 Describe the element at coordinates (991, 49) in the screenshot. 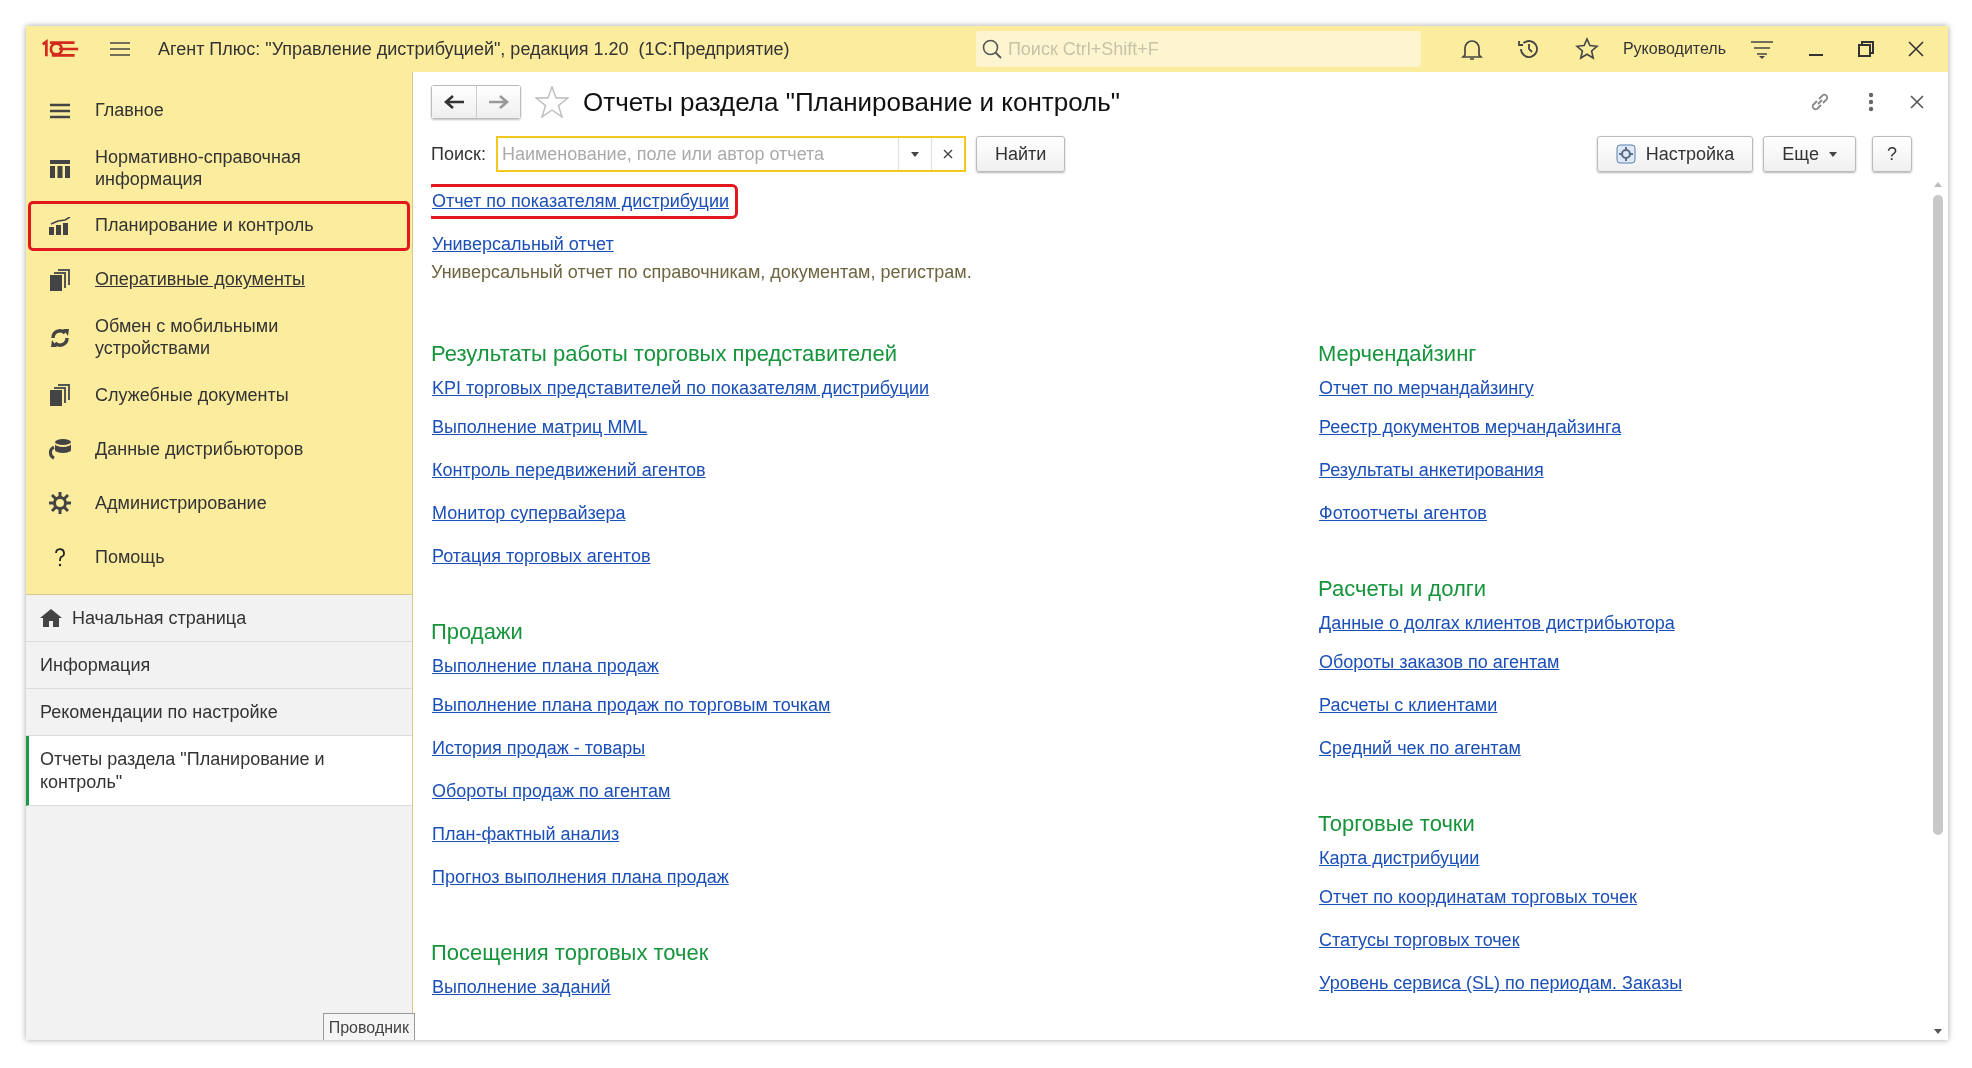

I see `search-icon` at that location.